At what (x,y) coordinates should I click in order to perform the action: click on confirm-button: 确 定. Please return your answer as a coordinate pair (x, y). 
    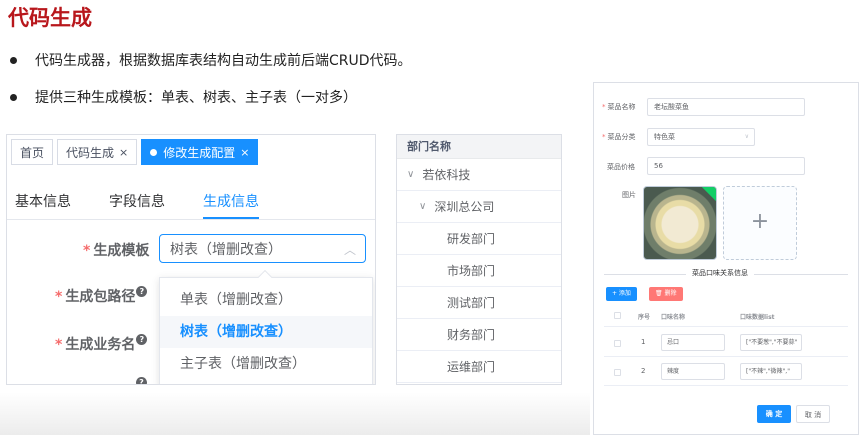
    Looking at the image, I should click on (774, 414).